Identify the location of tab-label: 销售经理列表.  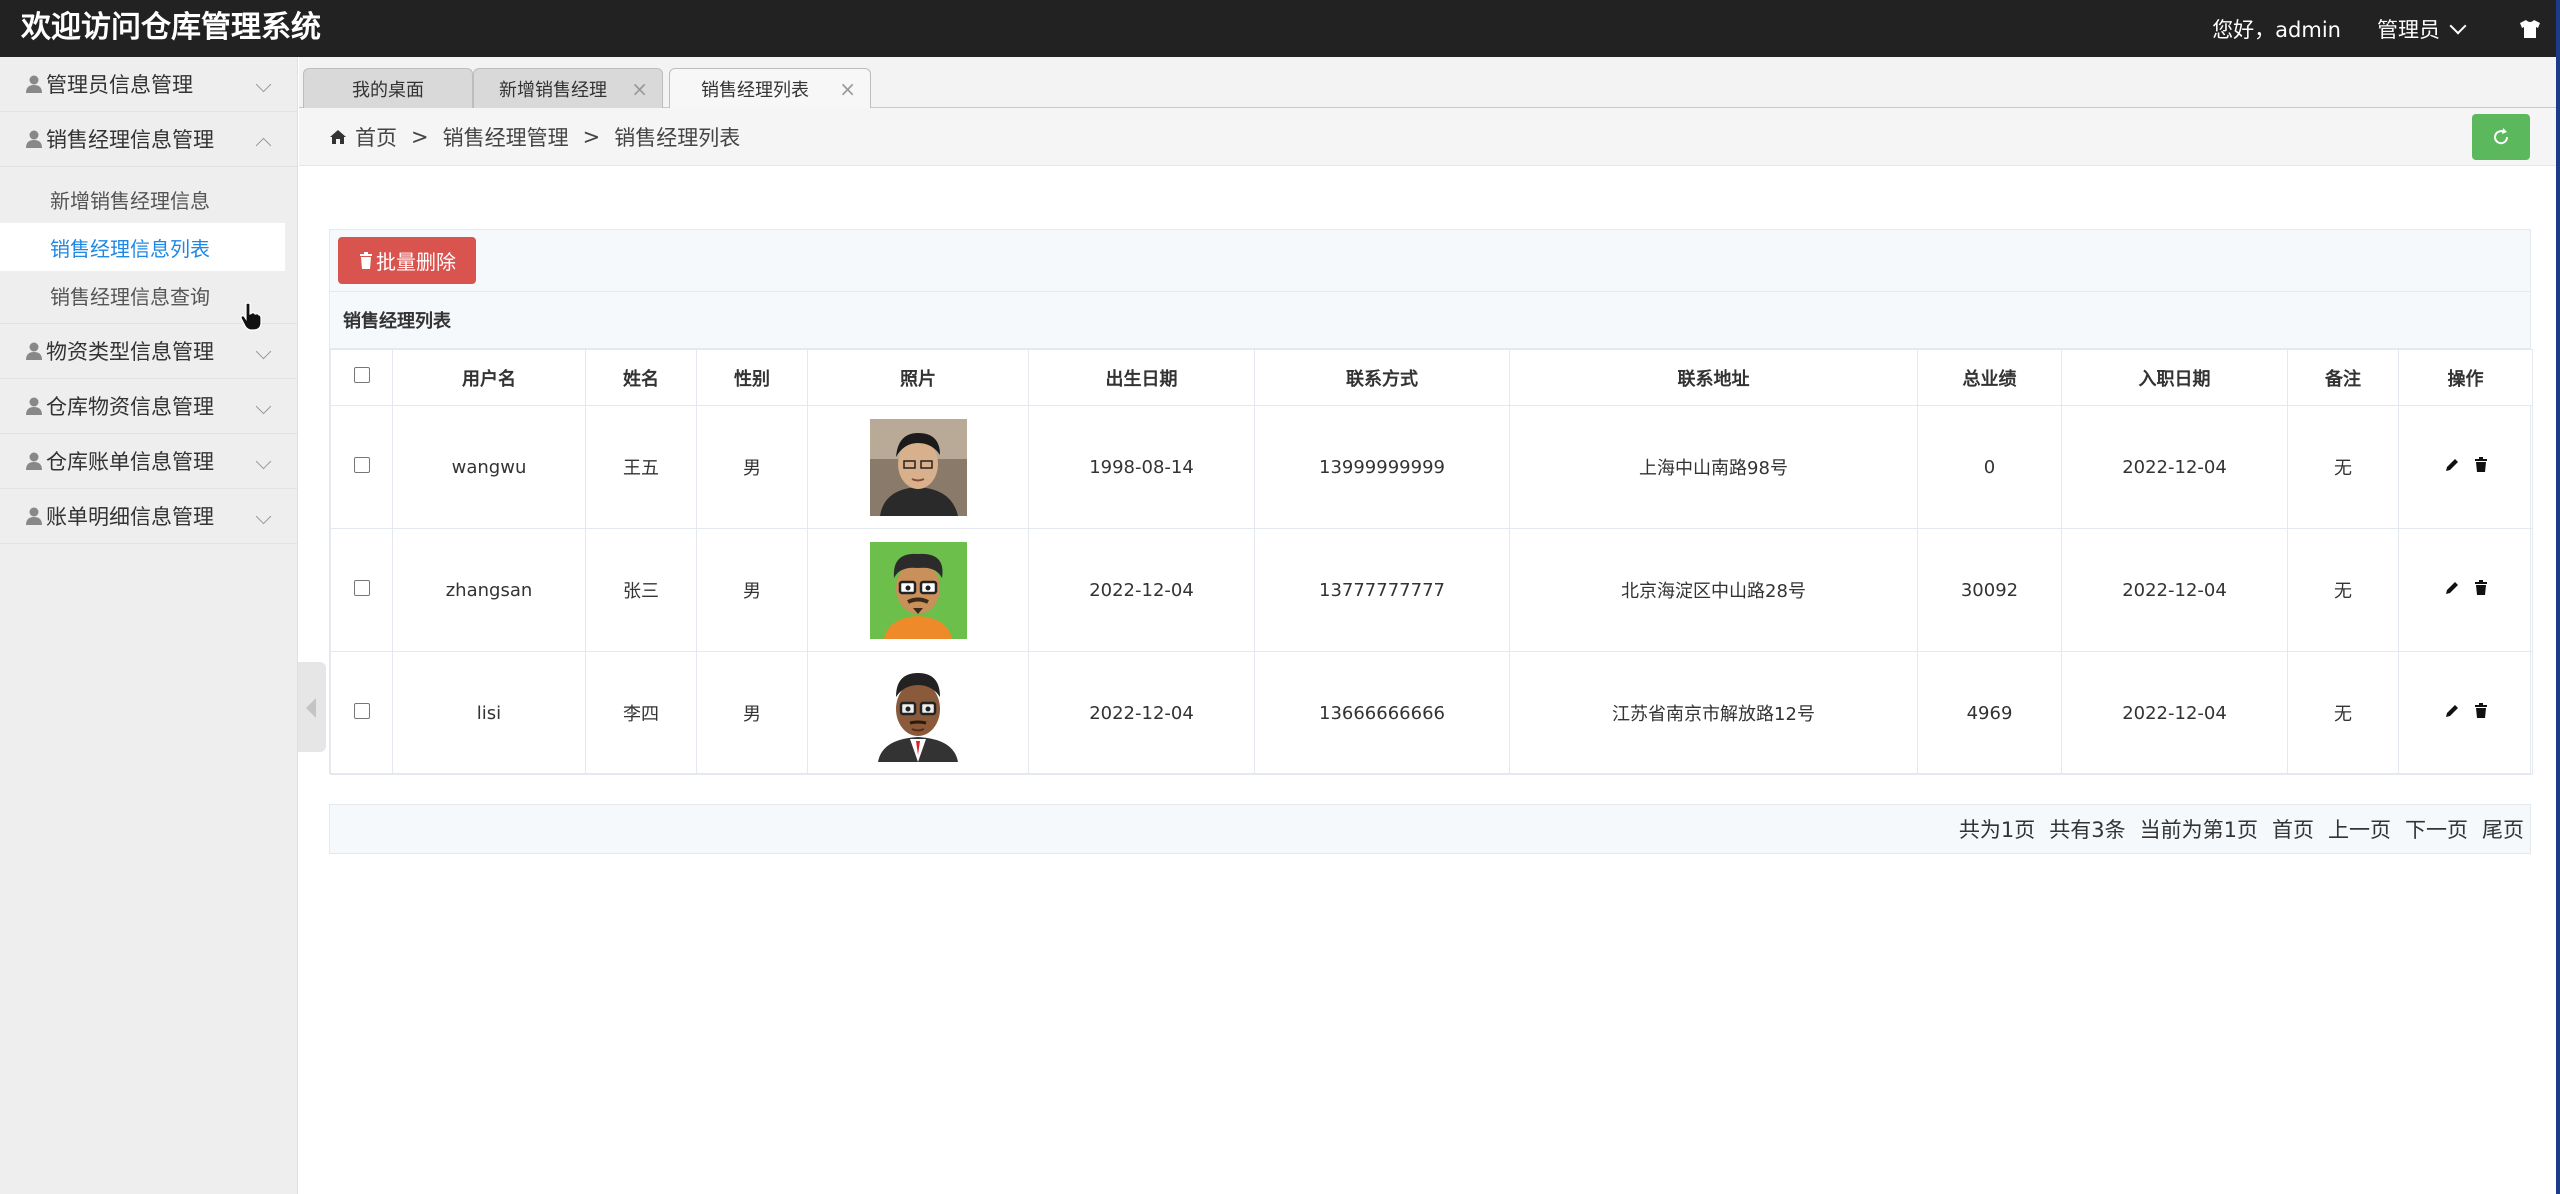
(755, 90).